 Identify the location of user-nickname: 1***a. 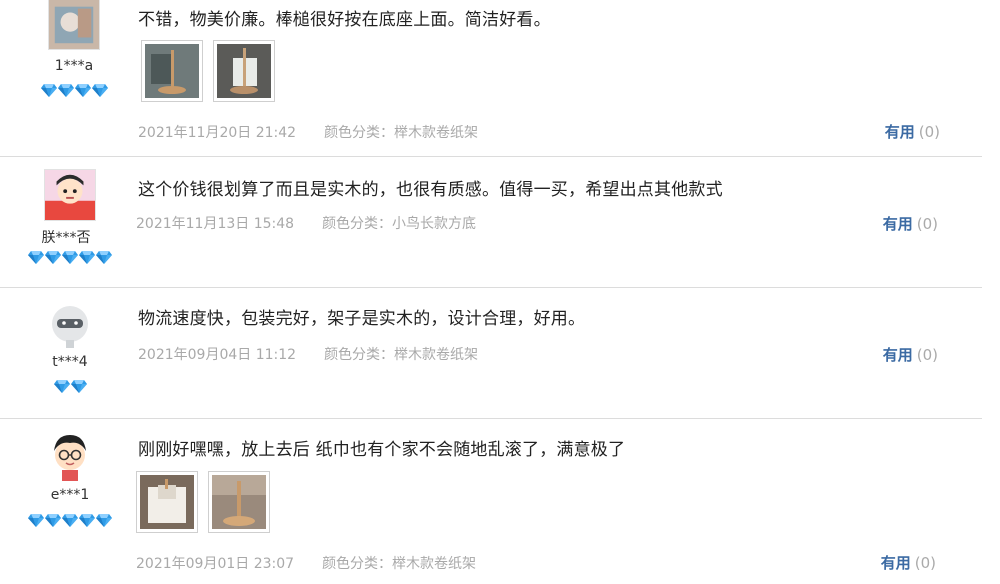
(74, 66).